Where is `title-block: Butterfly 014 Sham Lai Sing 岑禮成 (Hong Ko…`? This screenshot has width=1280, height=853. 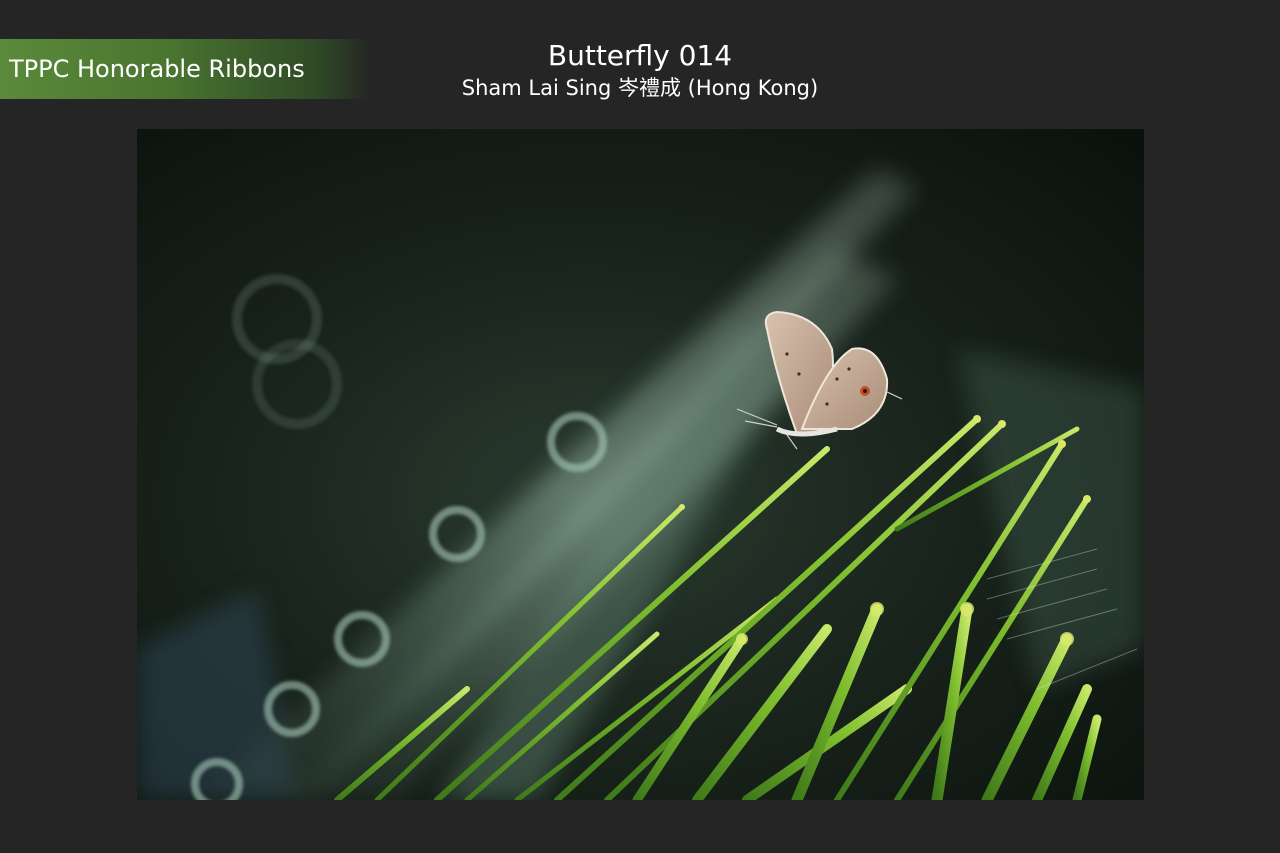
title-block: Butterfly 014 Sham Lai Sing 岑禮成 (Hong Ko… is located at coordinates (640, 70).